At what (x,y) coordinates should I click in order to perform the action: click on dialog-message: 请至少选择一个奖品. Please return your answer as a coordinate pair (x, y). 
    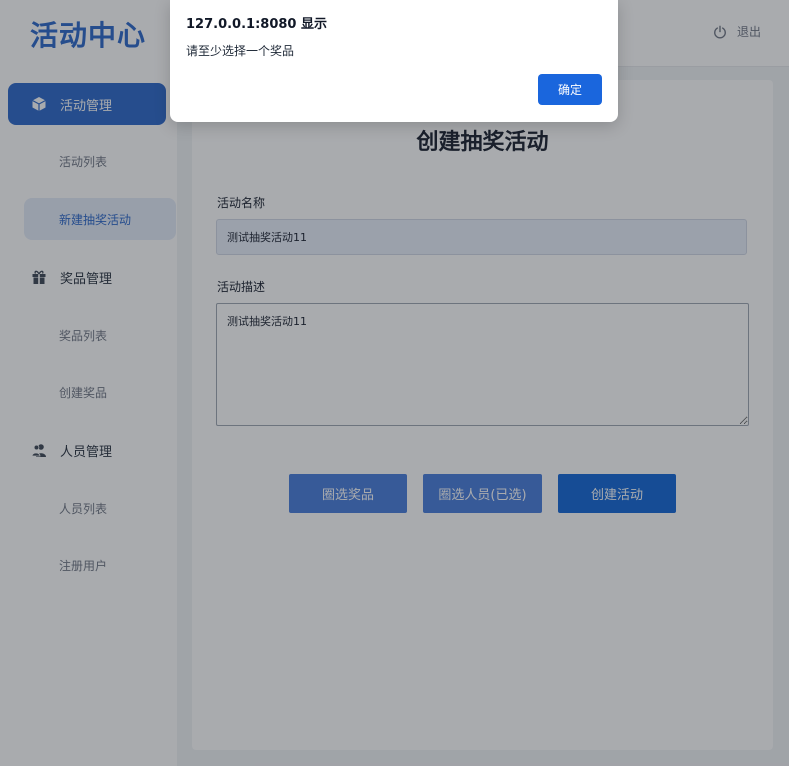
    Looking at the image, I should click on (240, 51).